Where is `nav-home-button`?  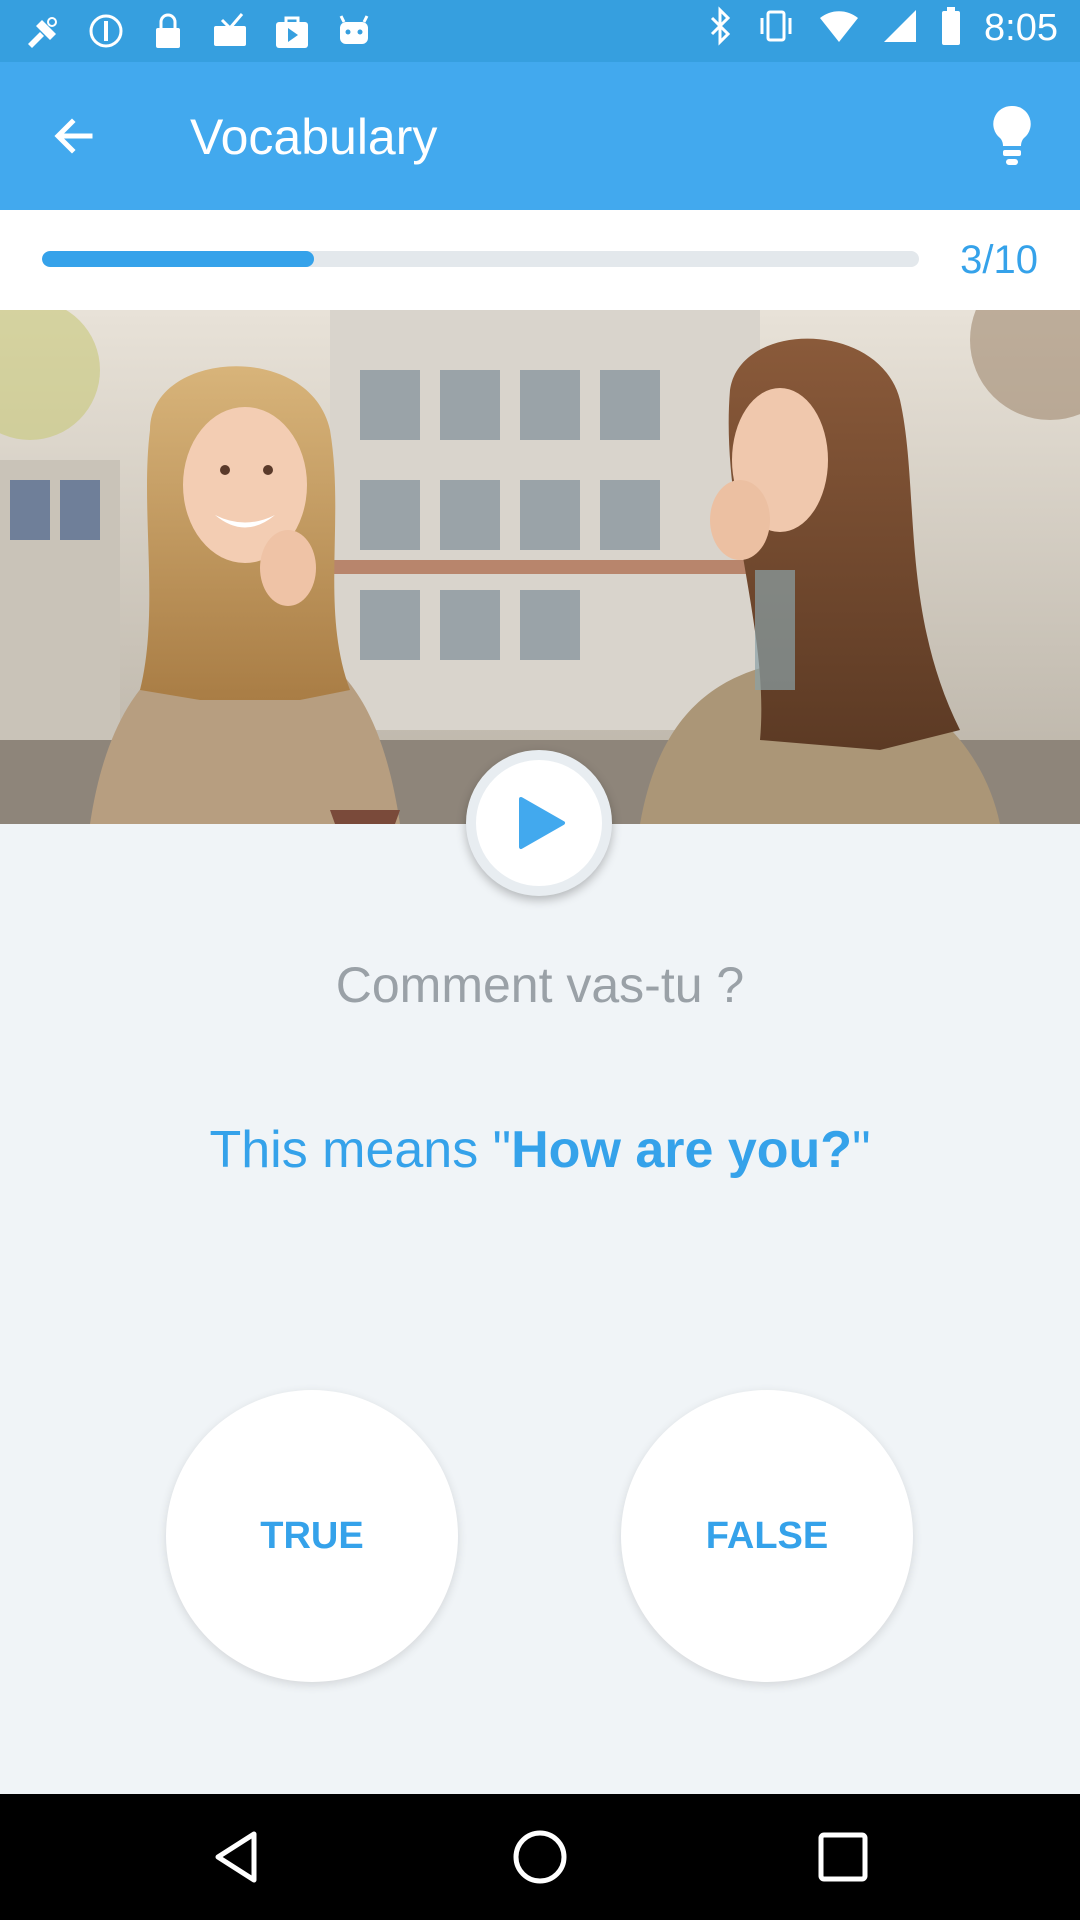 nav-home-button is located at coordinates (540, 1857).